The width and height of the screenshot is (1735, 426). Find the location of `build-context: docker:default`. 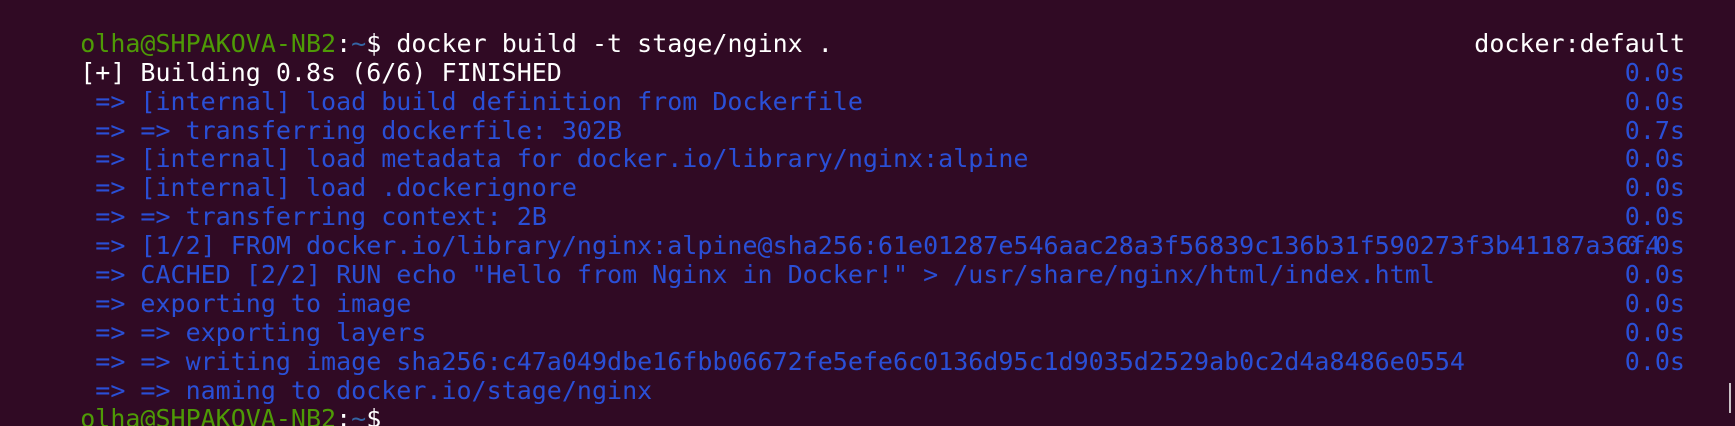

build-context: docker:default is located at coordinates (1579, 43).